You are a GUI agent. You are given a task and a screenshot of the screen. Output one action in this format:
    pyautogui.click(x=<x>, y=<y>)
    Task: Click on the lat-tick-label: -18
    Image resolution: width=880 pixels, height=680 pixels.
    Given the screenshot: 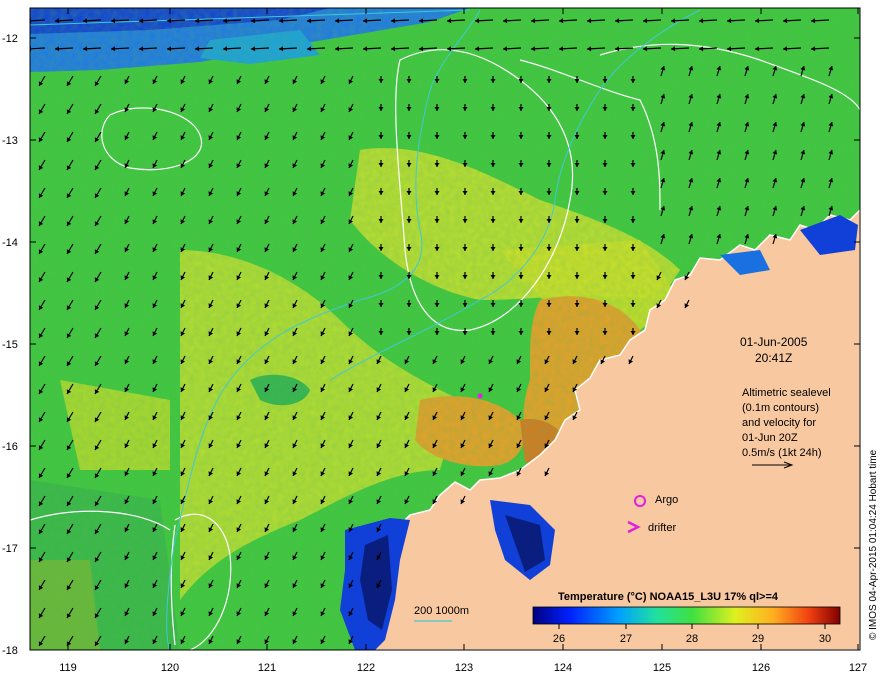 What is the action you would take?
    pyautogui.click(x=10, y=651)
    